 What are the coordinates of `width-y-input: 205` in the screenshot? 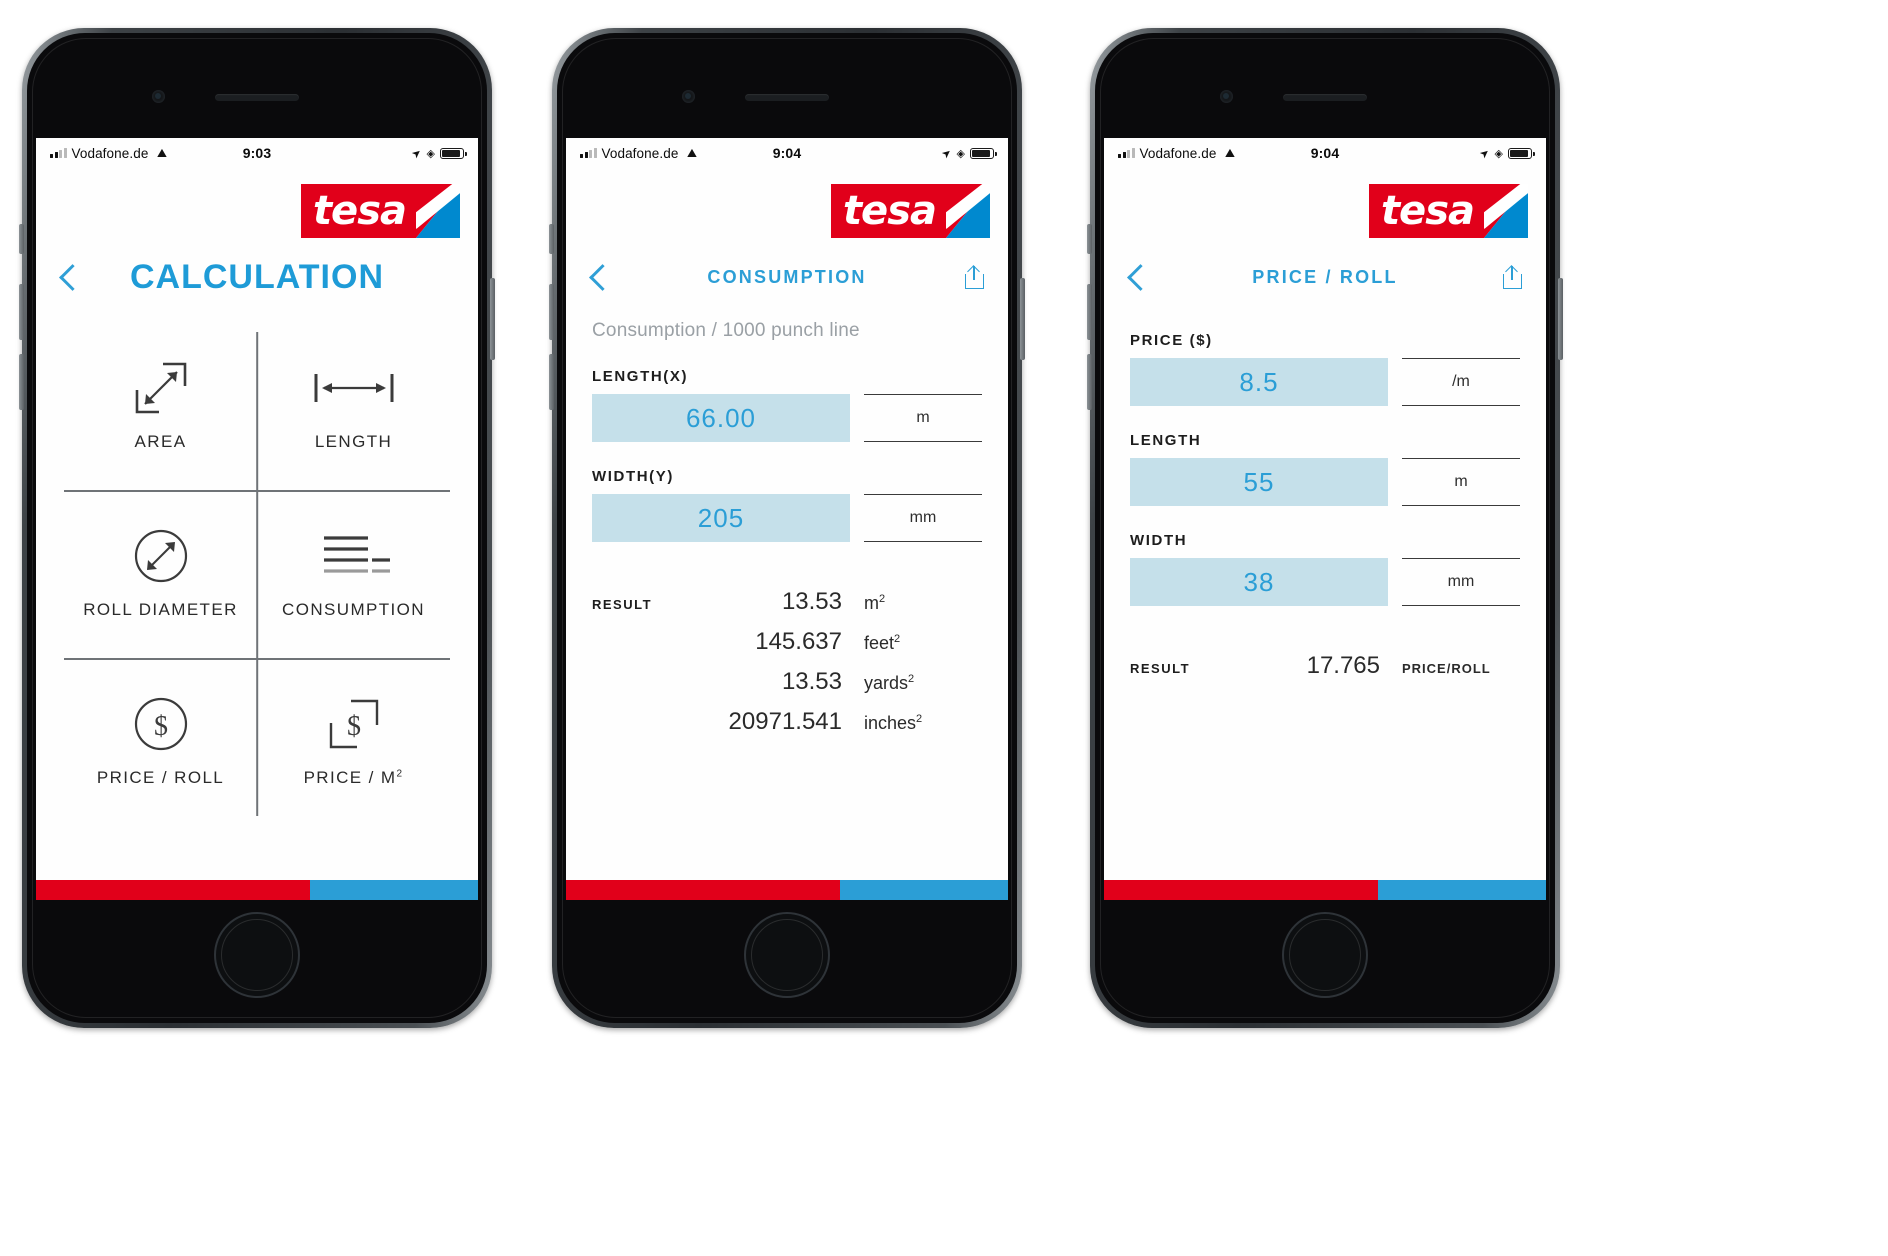 It's located at (721, 518).